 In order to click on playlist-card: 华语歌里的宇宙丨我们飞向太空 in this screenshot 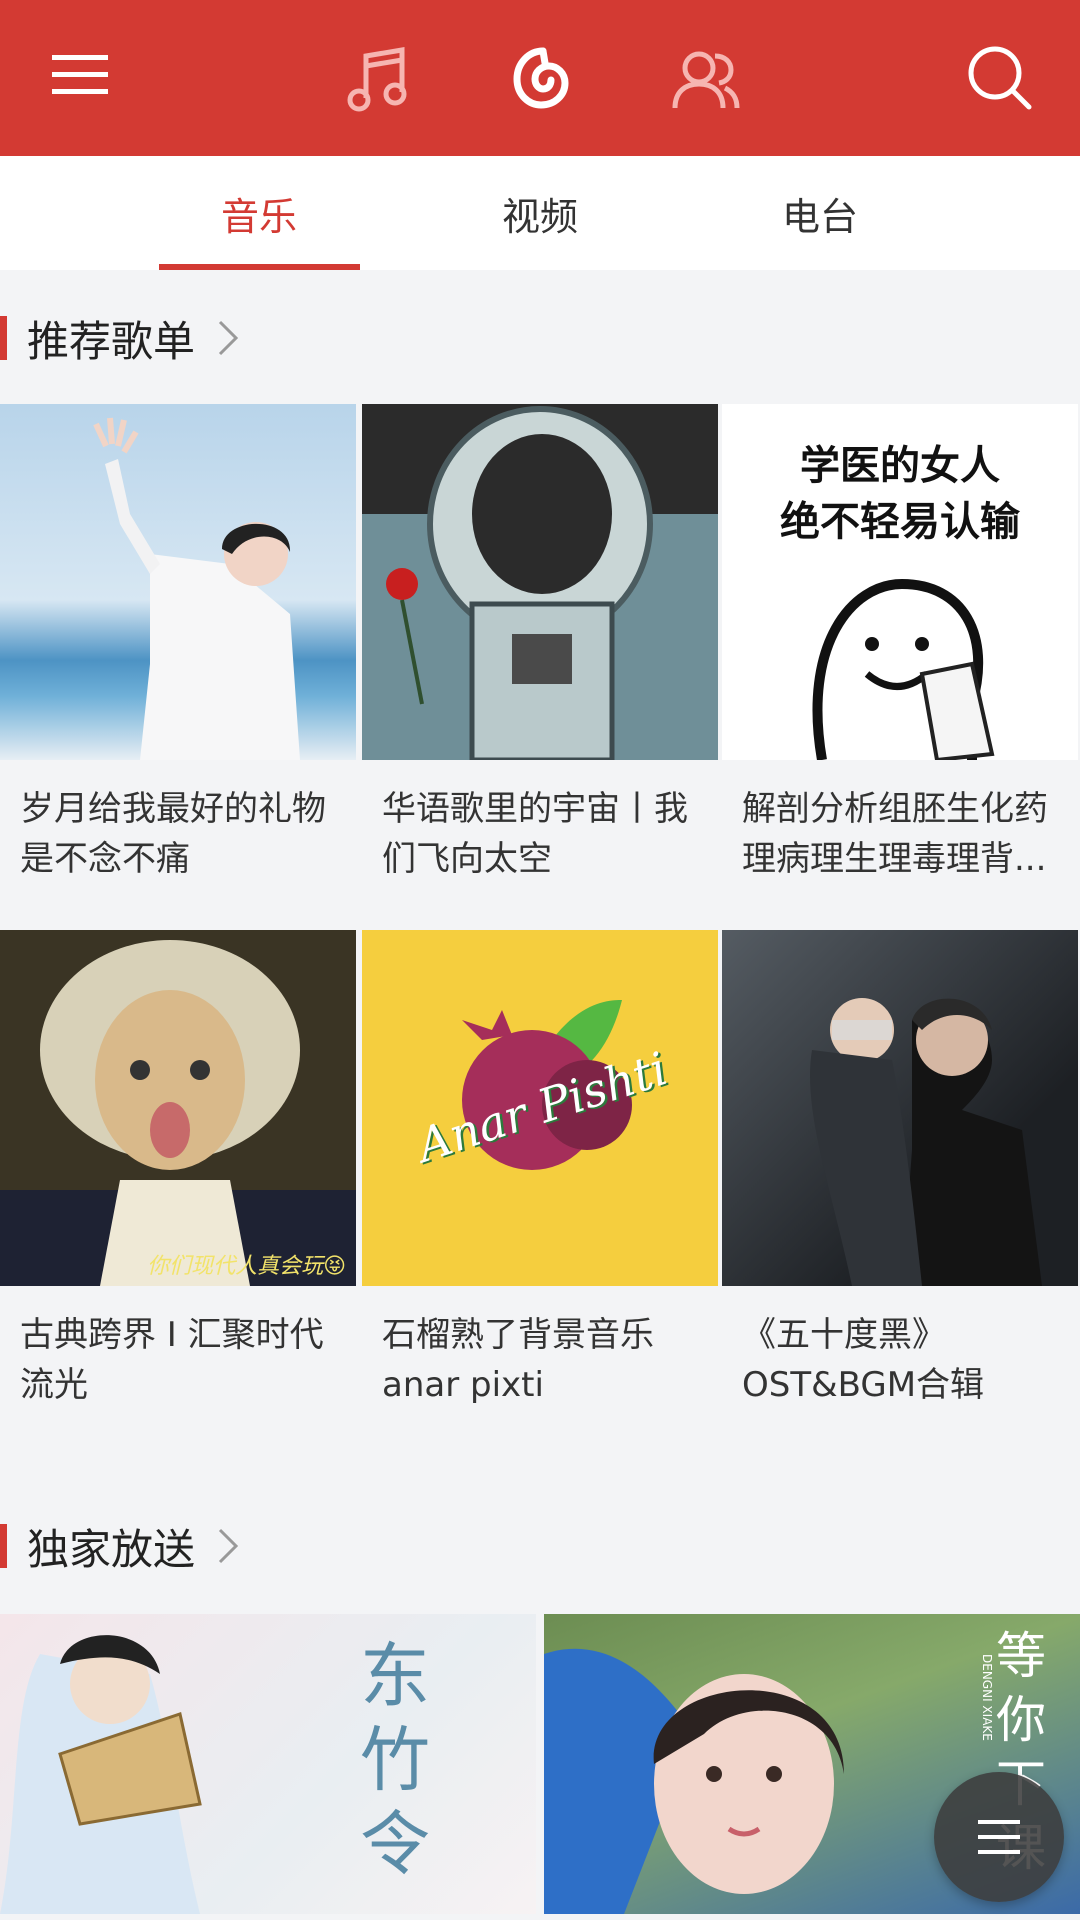, I will do `click(540, 641)`.